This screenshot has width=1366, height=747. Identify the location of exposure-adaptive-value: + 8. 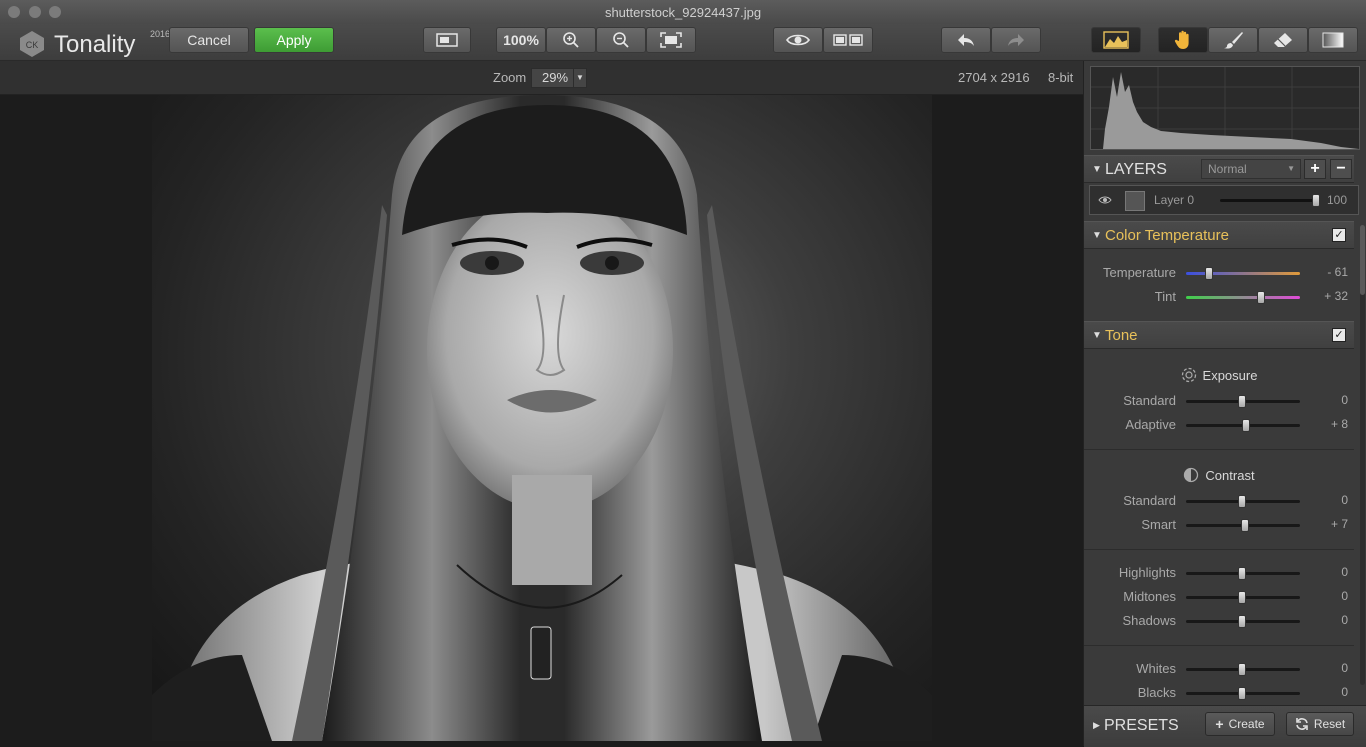
(1339, 424).